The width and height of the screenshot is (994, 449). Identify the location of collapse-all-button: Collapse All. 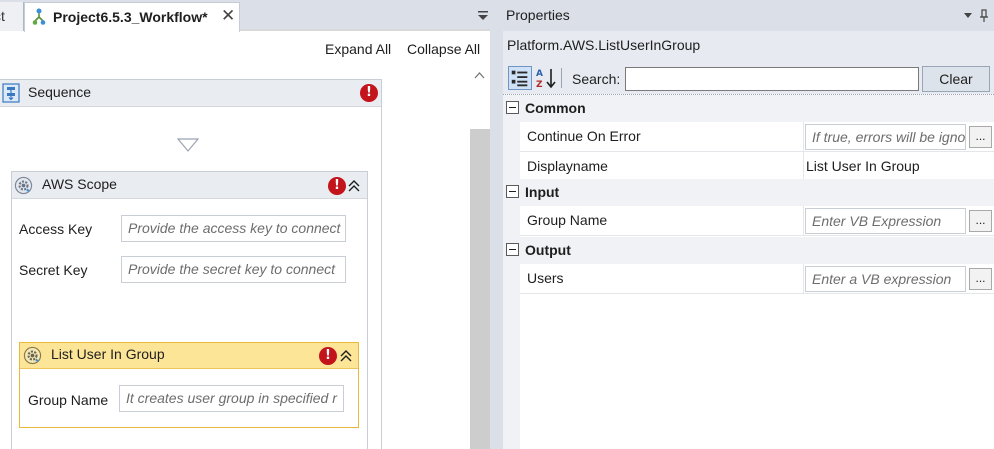
(443, 49).